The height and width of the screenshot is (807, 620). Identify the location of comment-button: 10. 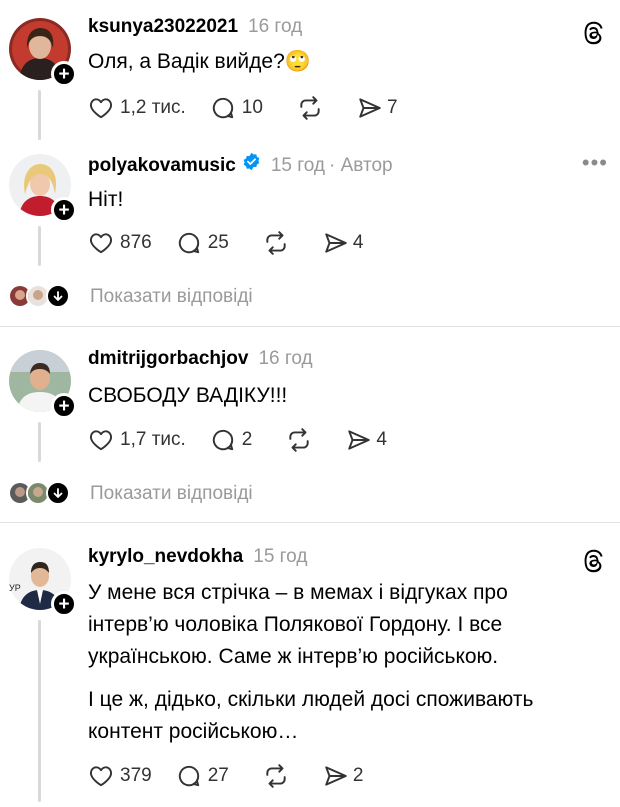
(236, 108).